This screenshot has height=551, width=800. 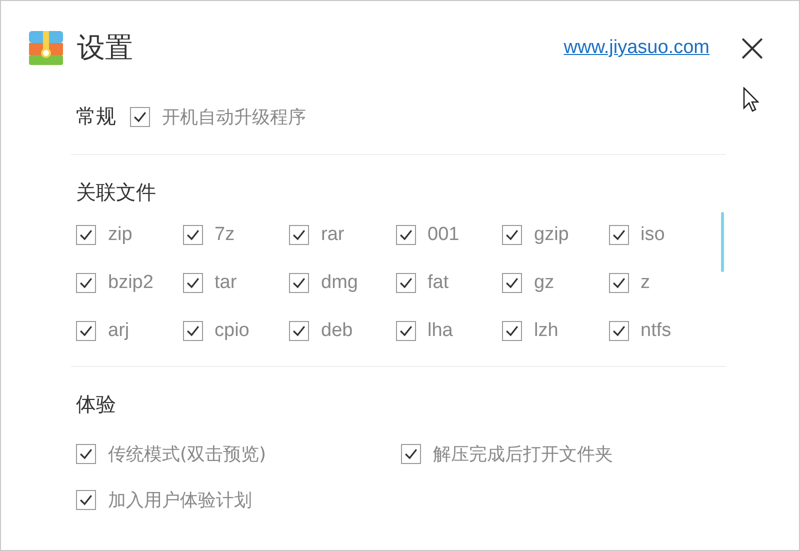 I want to click on checkbox-label: 开机自动升级程序, so click(x=234, y=116).